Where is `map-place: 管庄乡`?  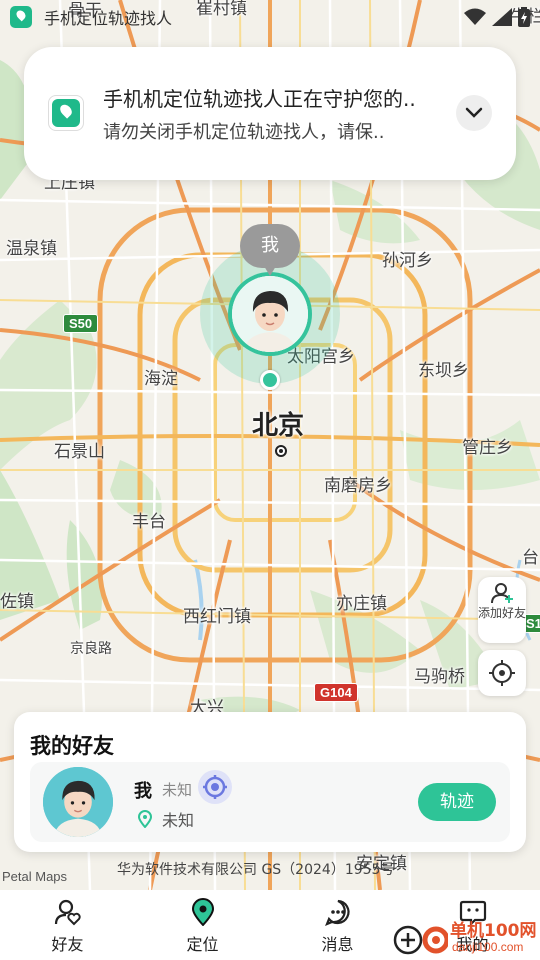 map-place: 管庄乡 is located at coordinates (487, 448).